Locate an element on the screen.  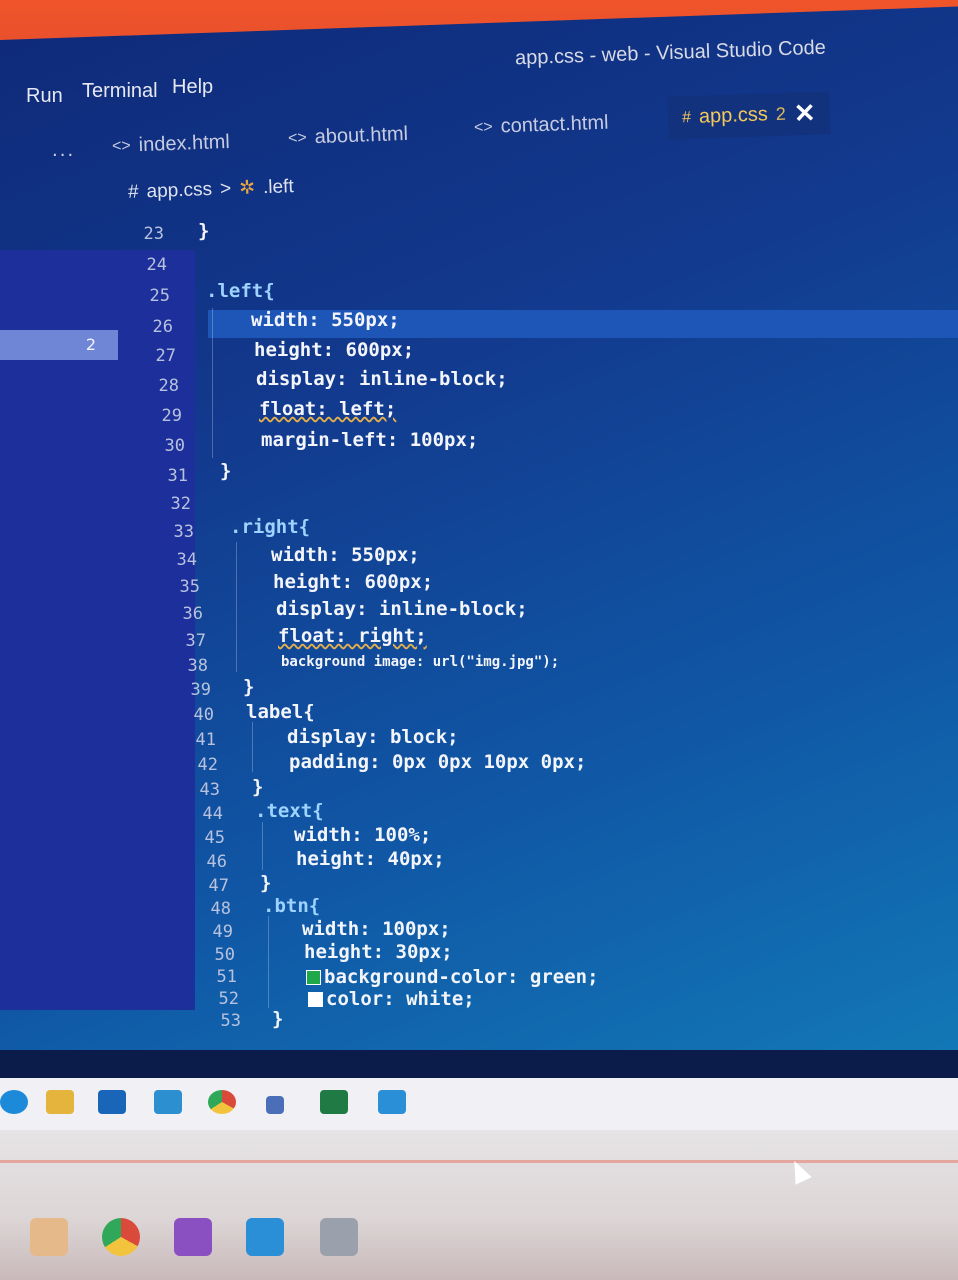
menu-help: Help is located at coordinates (192, 87).